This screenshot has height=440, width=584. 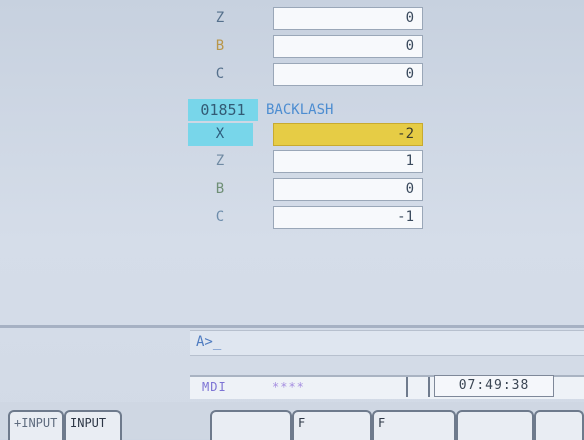 I want to click on softkey-bar: +INPUT INPUT F F, so click(x=292, y=421).